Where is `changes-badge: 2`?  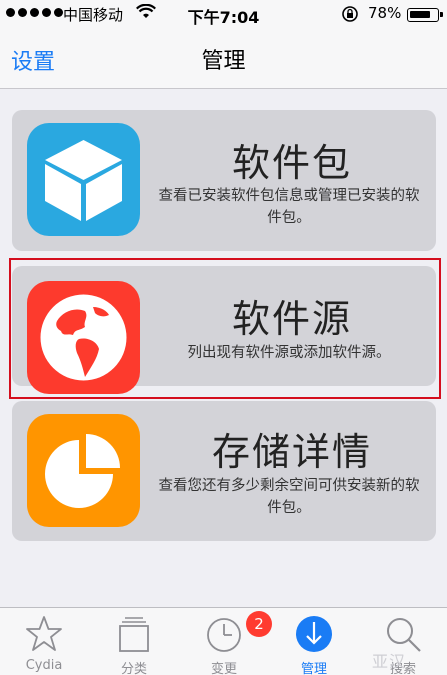
changes-badge: 2 is located at coordinates (259, 624).